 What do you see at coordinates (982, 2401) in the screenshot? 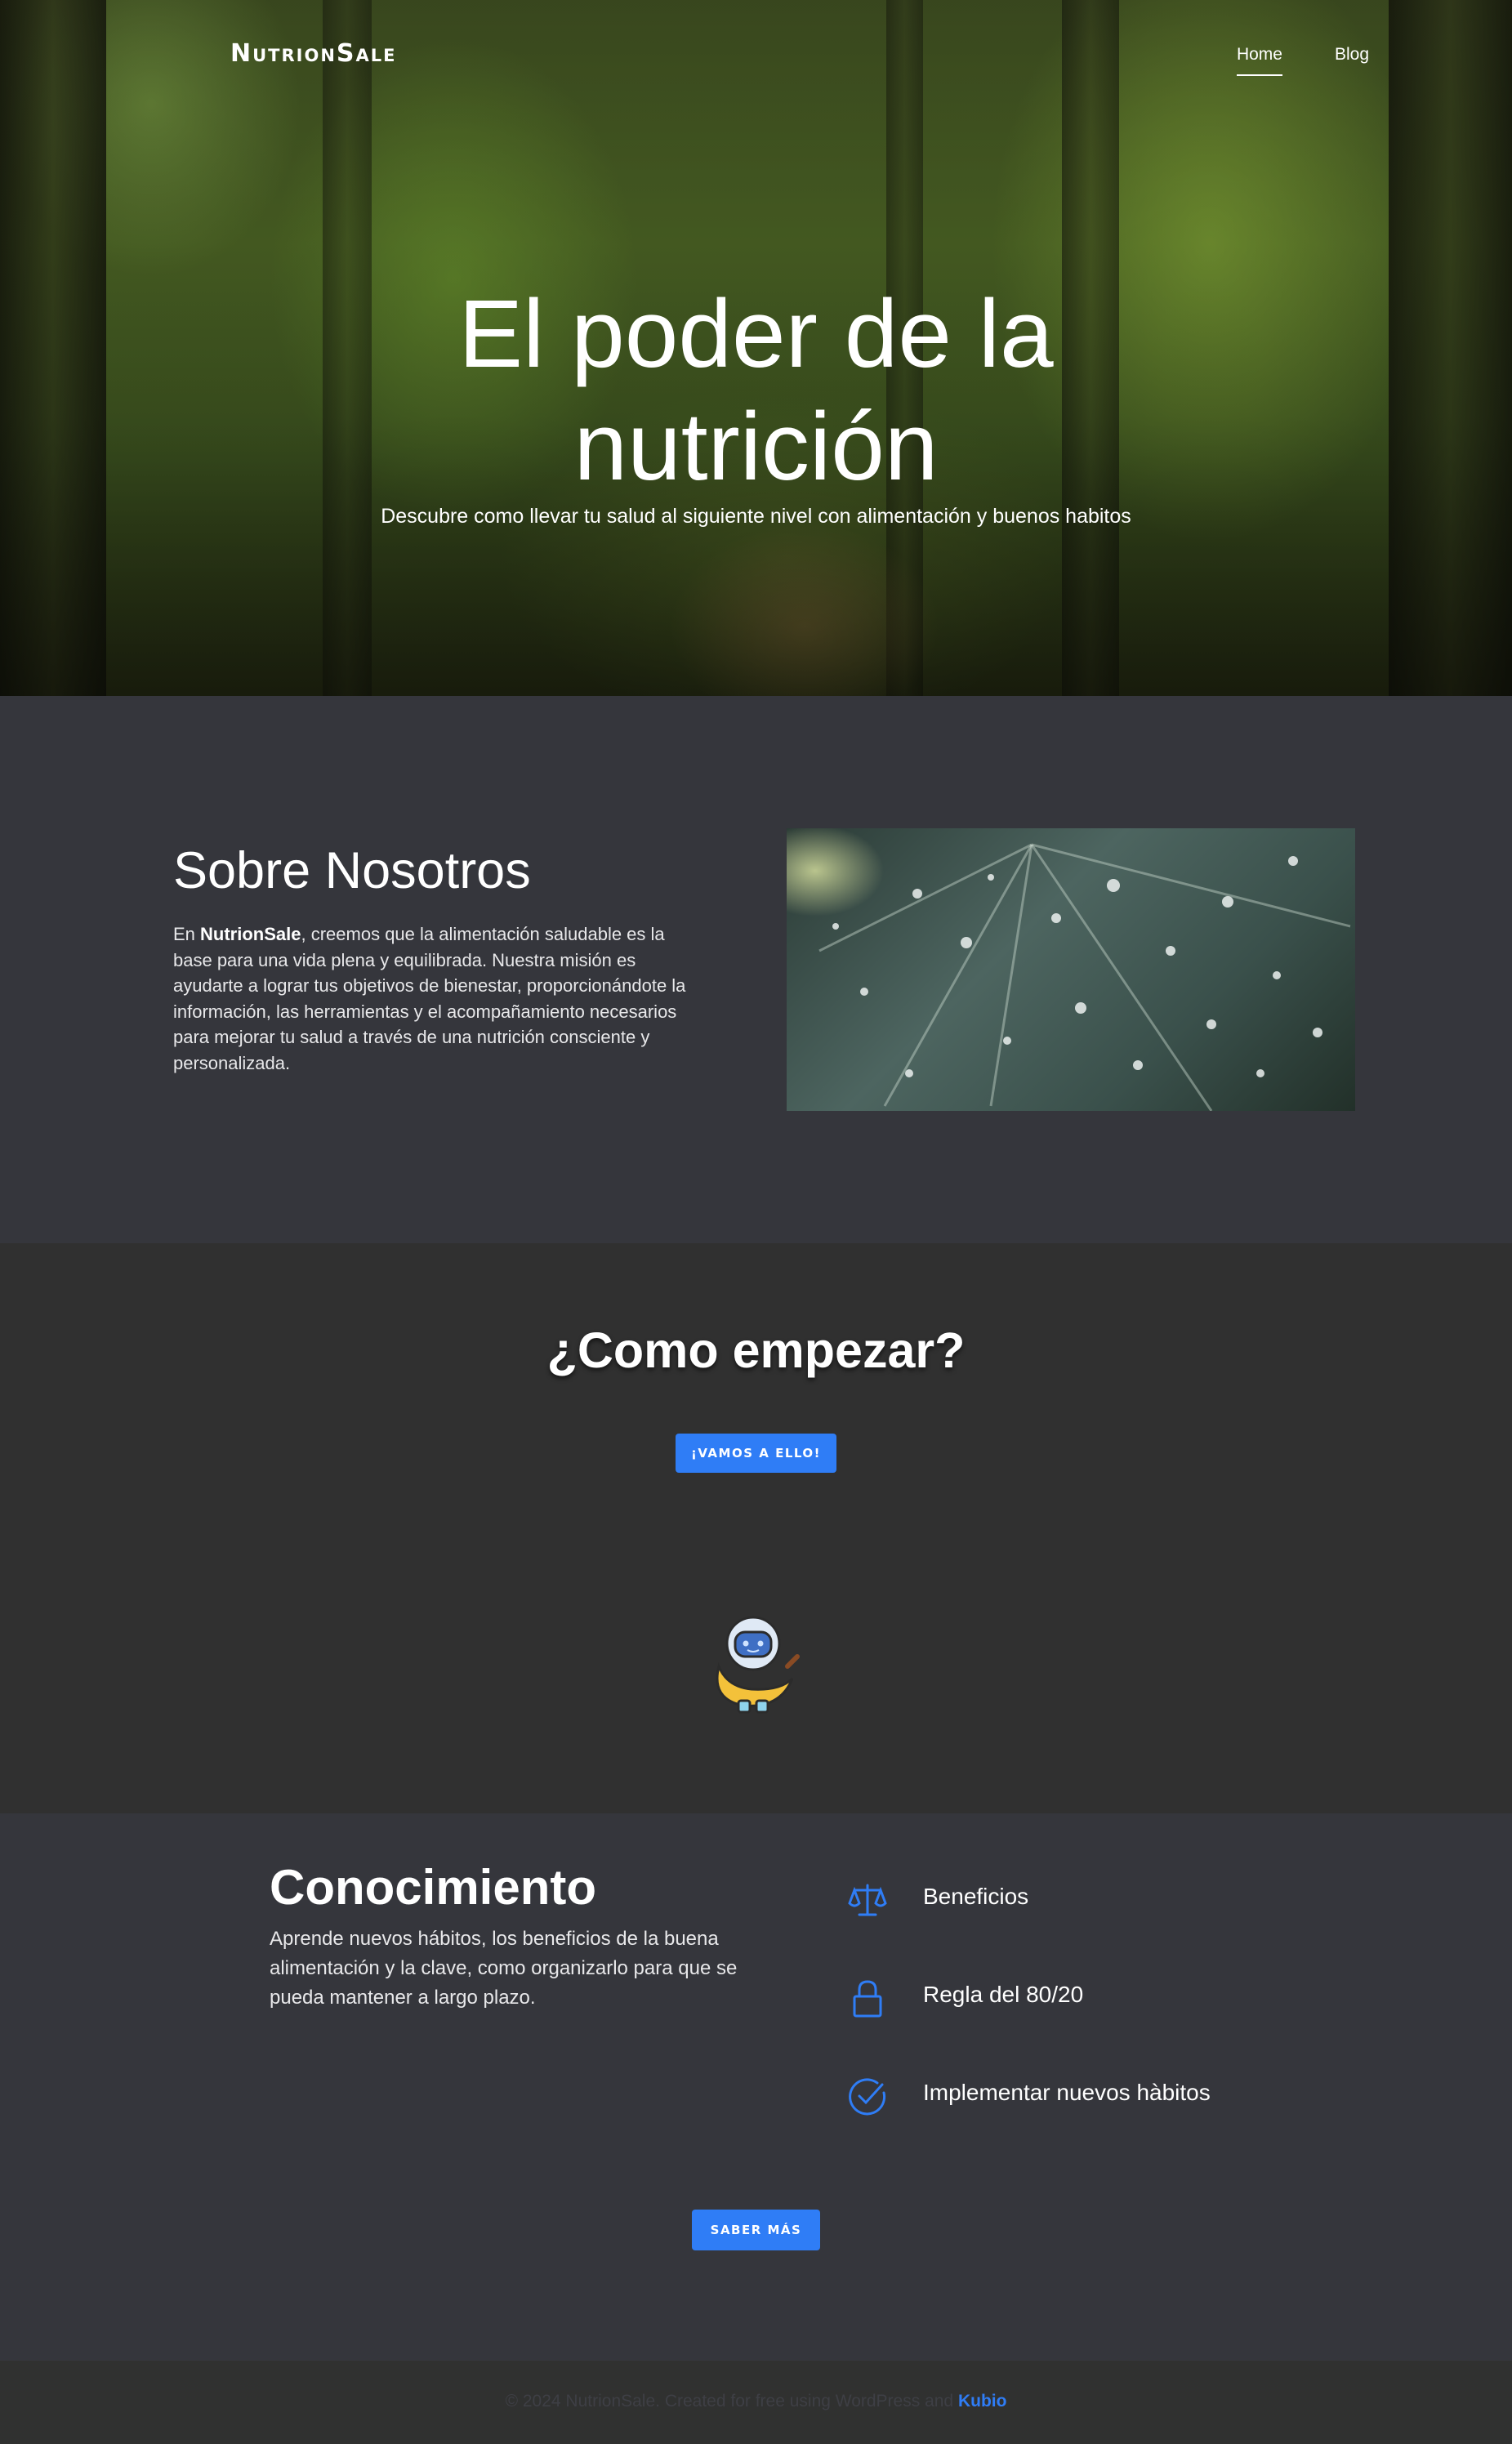
I see `kubio-link: Kubio` at bounding box center [982, 2401].